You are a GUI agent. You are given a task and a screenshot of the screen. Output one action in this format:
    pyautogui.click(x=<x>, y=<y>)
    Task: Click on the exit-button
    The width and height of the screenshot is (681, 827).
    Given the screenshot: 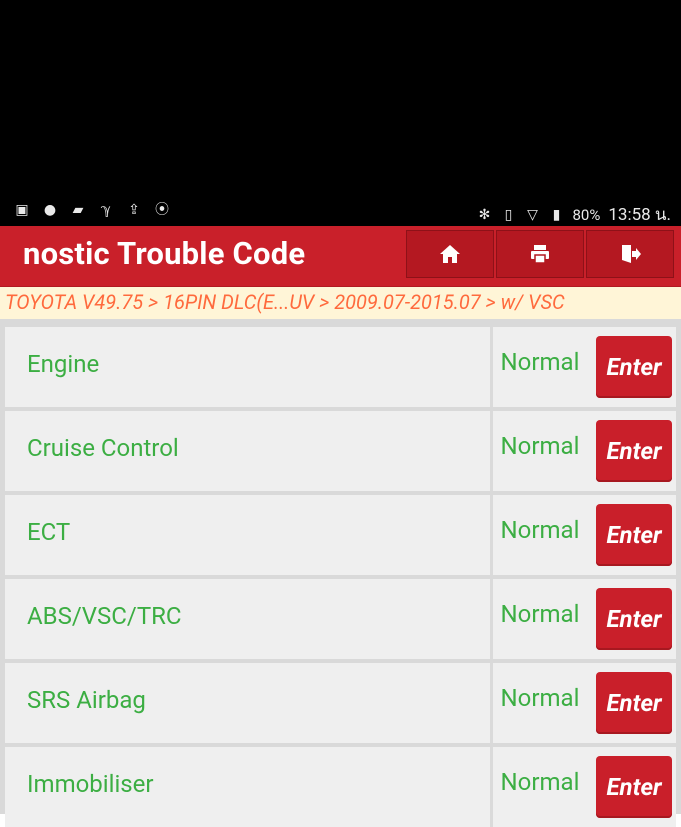 What is the action you would take?
    pyautogui.click(x=630, y=254)
    